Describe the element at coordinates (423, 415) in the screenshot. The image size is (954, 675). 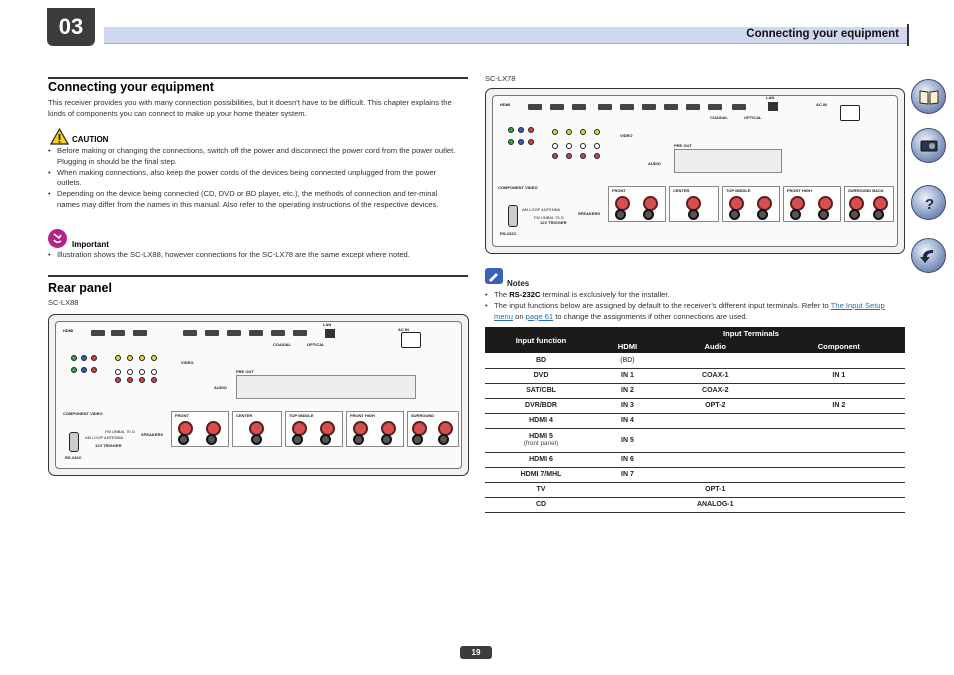
I see `speaker-group-label: SURROUND` at that location.